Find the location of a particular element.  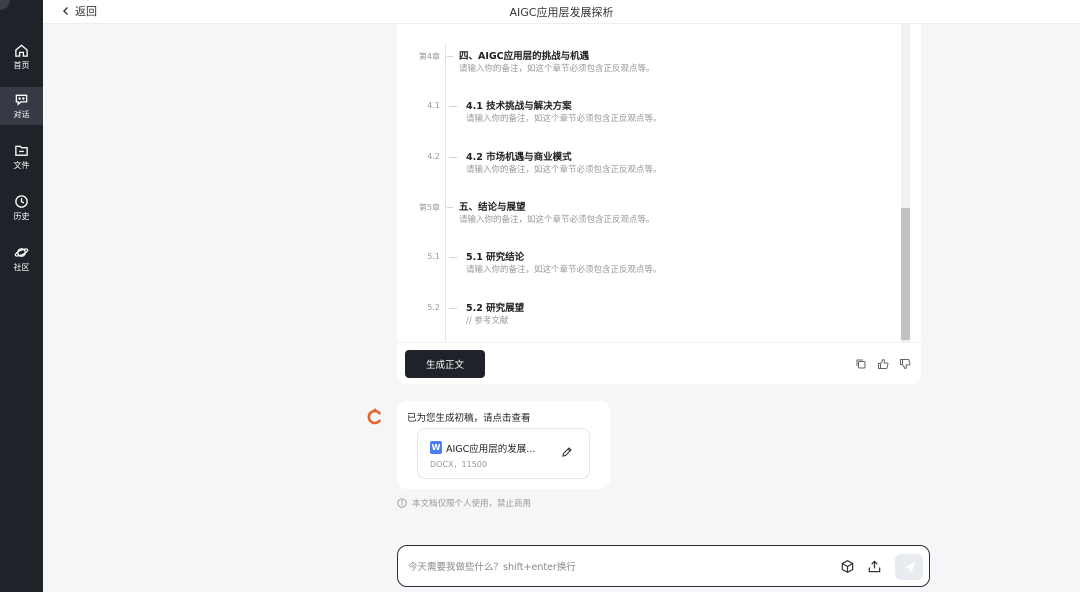

send-icon is located at coordinates (909, 567).